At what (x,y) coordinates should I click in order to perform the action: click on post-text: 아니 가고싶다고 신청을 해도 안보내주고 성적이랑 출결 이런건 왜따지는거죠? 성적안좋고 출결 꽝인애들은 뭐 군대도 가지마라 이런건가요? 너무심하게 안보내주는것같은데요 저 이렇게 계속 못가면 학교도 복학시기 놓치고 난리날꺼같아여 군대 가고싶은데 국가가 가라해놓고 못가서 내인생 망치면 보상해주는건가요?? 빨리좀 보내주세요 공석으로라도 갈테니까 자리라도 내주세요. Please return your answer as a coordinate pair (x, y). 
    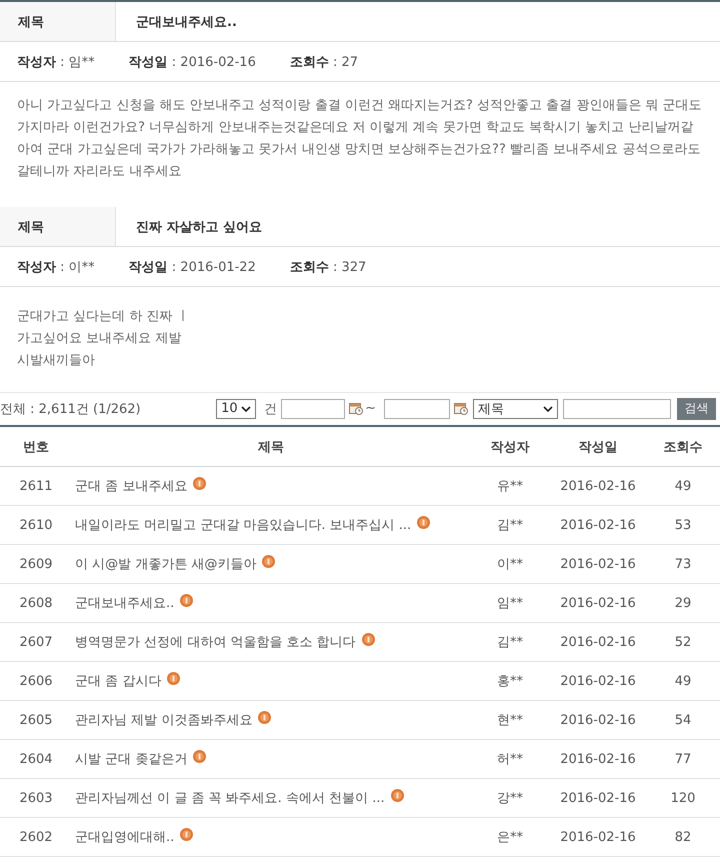
    Looking at the image, I should click on (360, 139).